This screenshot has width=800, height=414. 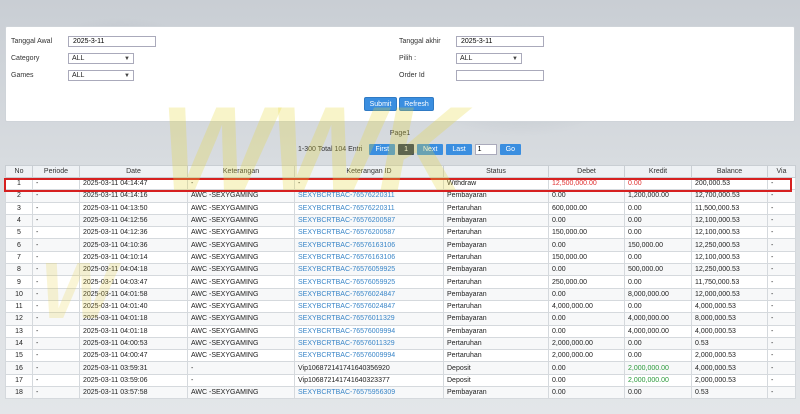 I want to click on cell-date: 2025-03-11 04:13:50, so click(x=133, y=208).